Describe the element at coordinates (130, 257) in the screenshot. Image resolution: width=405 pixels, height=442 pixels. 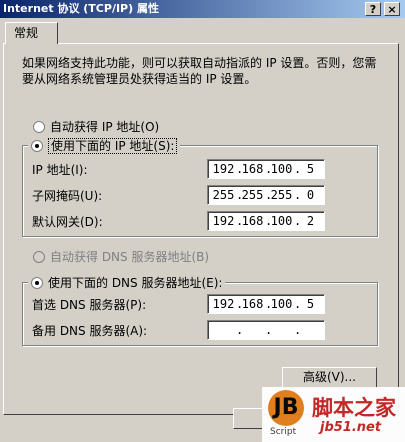
I see `auto-dns-label: 自动获得 DNS 服务器地址(B)` at that location.